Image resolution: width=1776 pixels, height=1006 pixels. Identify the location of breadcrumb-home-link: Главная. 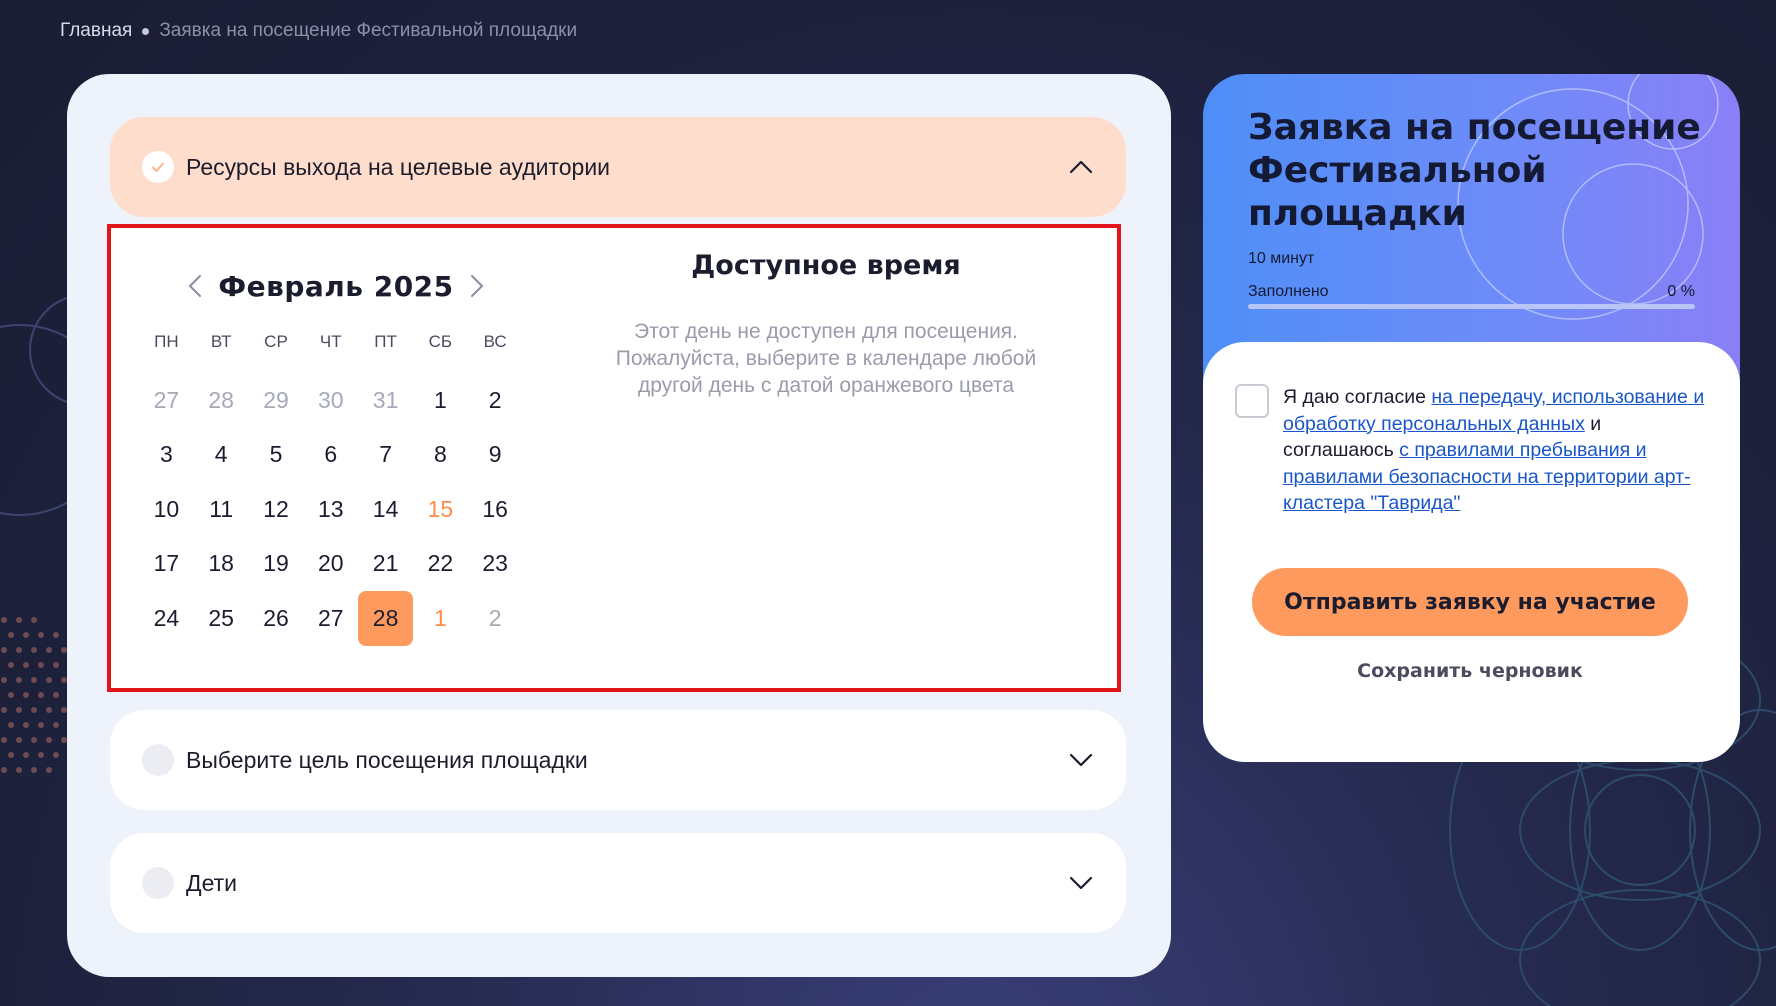
(96, 31).